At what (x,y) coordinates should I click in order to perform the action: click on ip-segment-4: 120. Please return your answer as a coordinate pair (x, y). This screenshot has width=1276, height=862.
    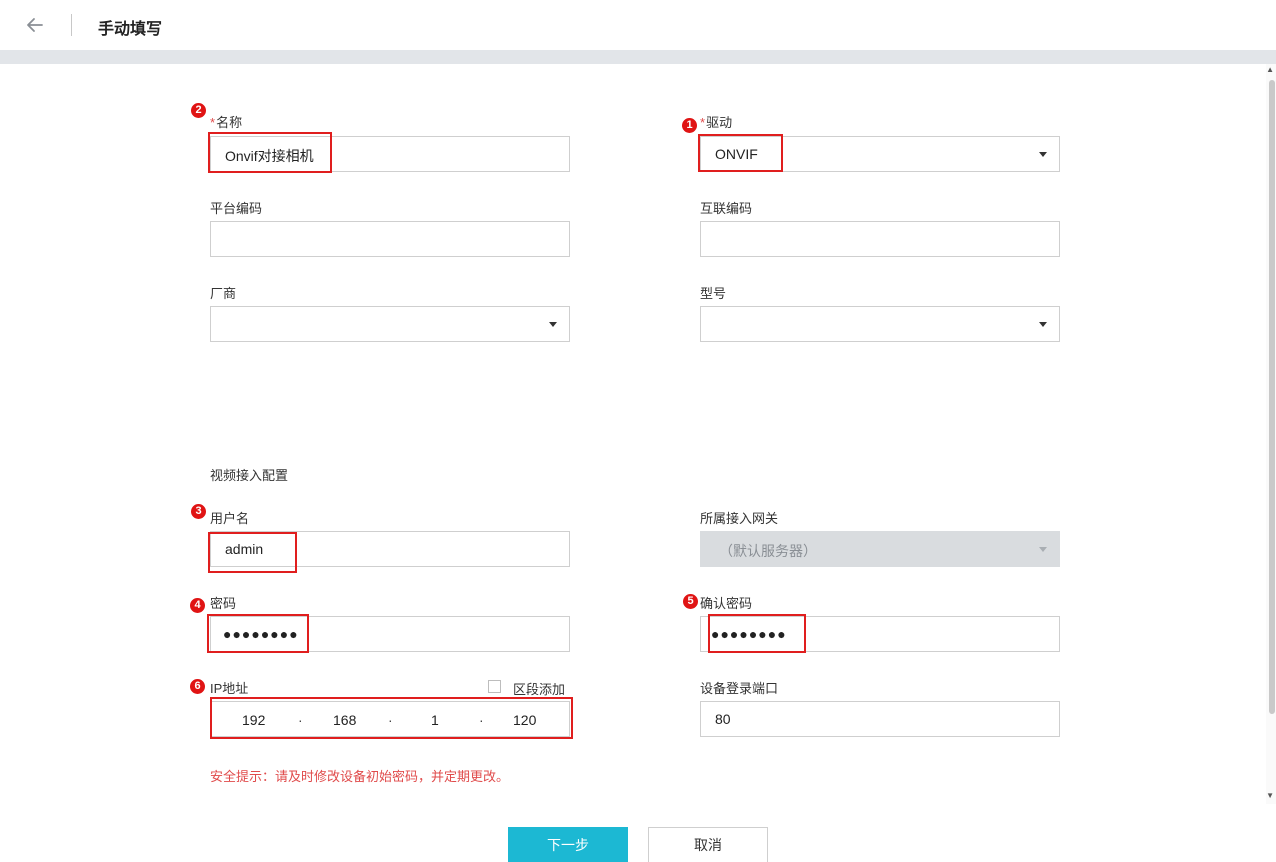
    Looking at the image, I should click on (524, 720).